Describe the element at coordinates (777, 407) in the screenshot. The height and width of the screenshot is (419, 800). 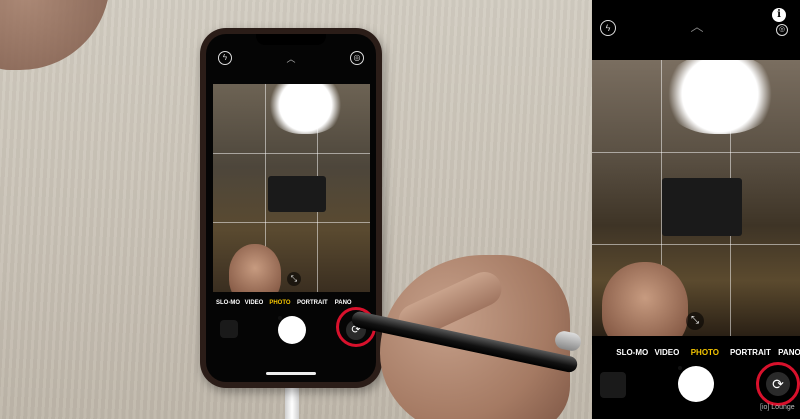
I see `watermark-logo: [io] Lounge` at that location.